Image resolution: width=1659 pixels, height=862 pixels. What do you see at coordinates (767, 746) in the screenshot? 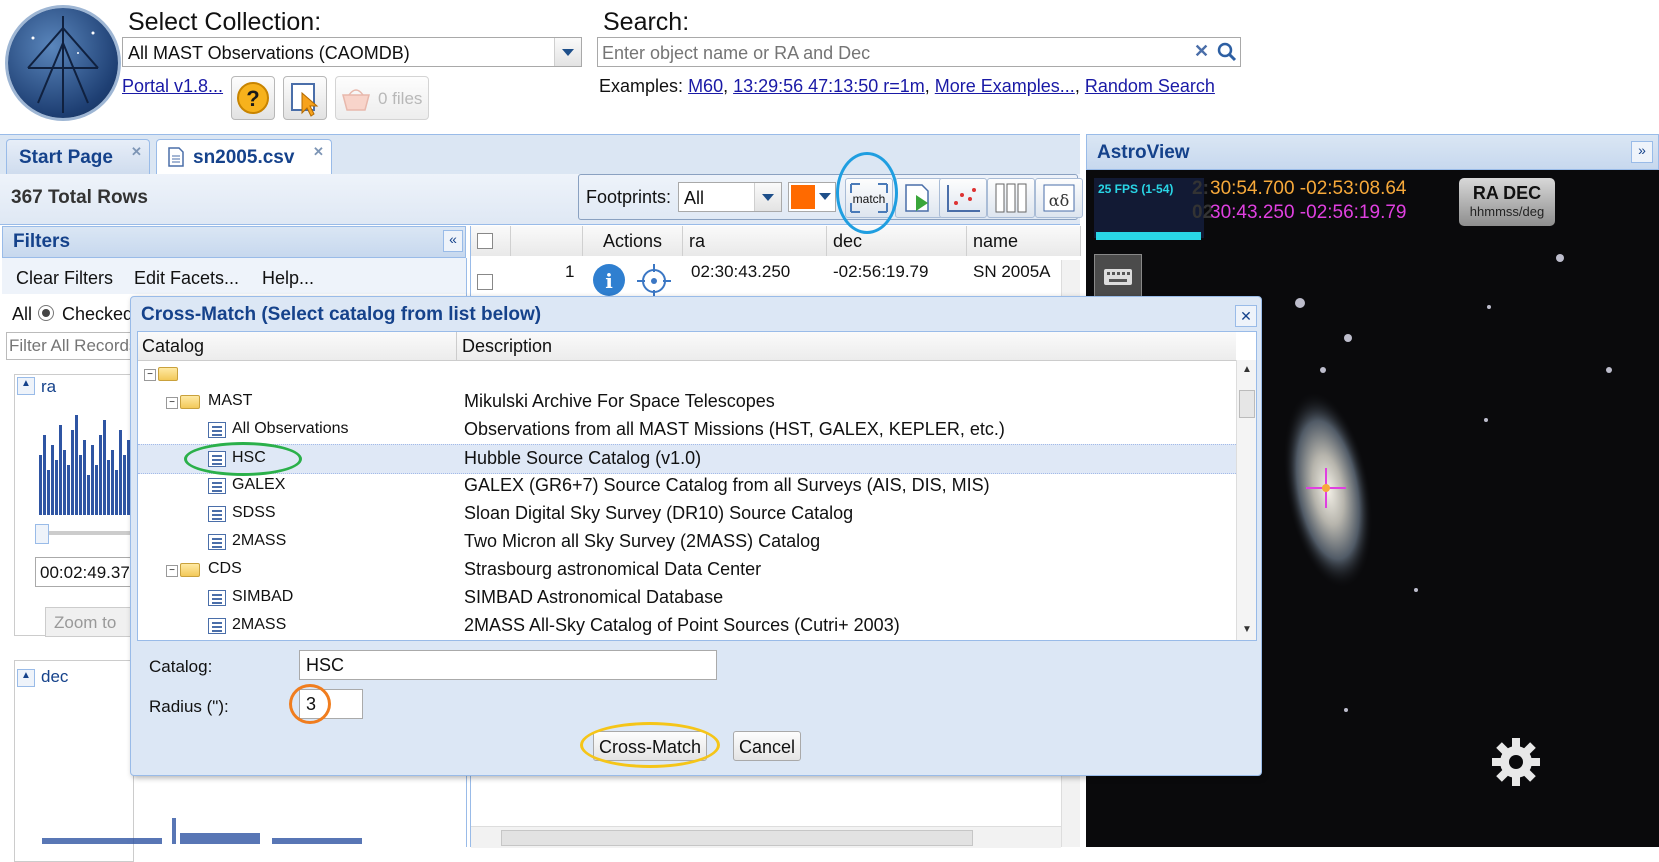
I see `cancel-button: Cancel` at bounding box center [767, 746].